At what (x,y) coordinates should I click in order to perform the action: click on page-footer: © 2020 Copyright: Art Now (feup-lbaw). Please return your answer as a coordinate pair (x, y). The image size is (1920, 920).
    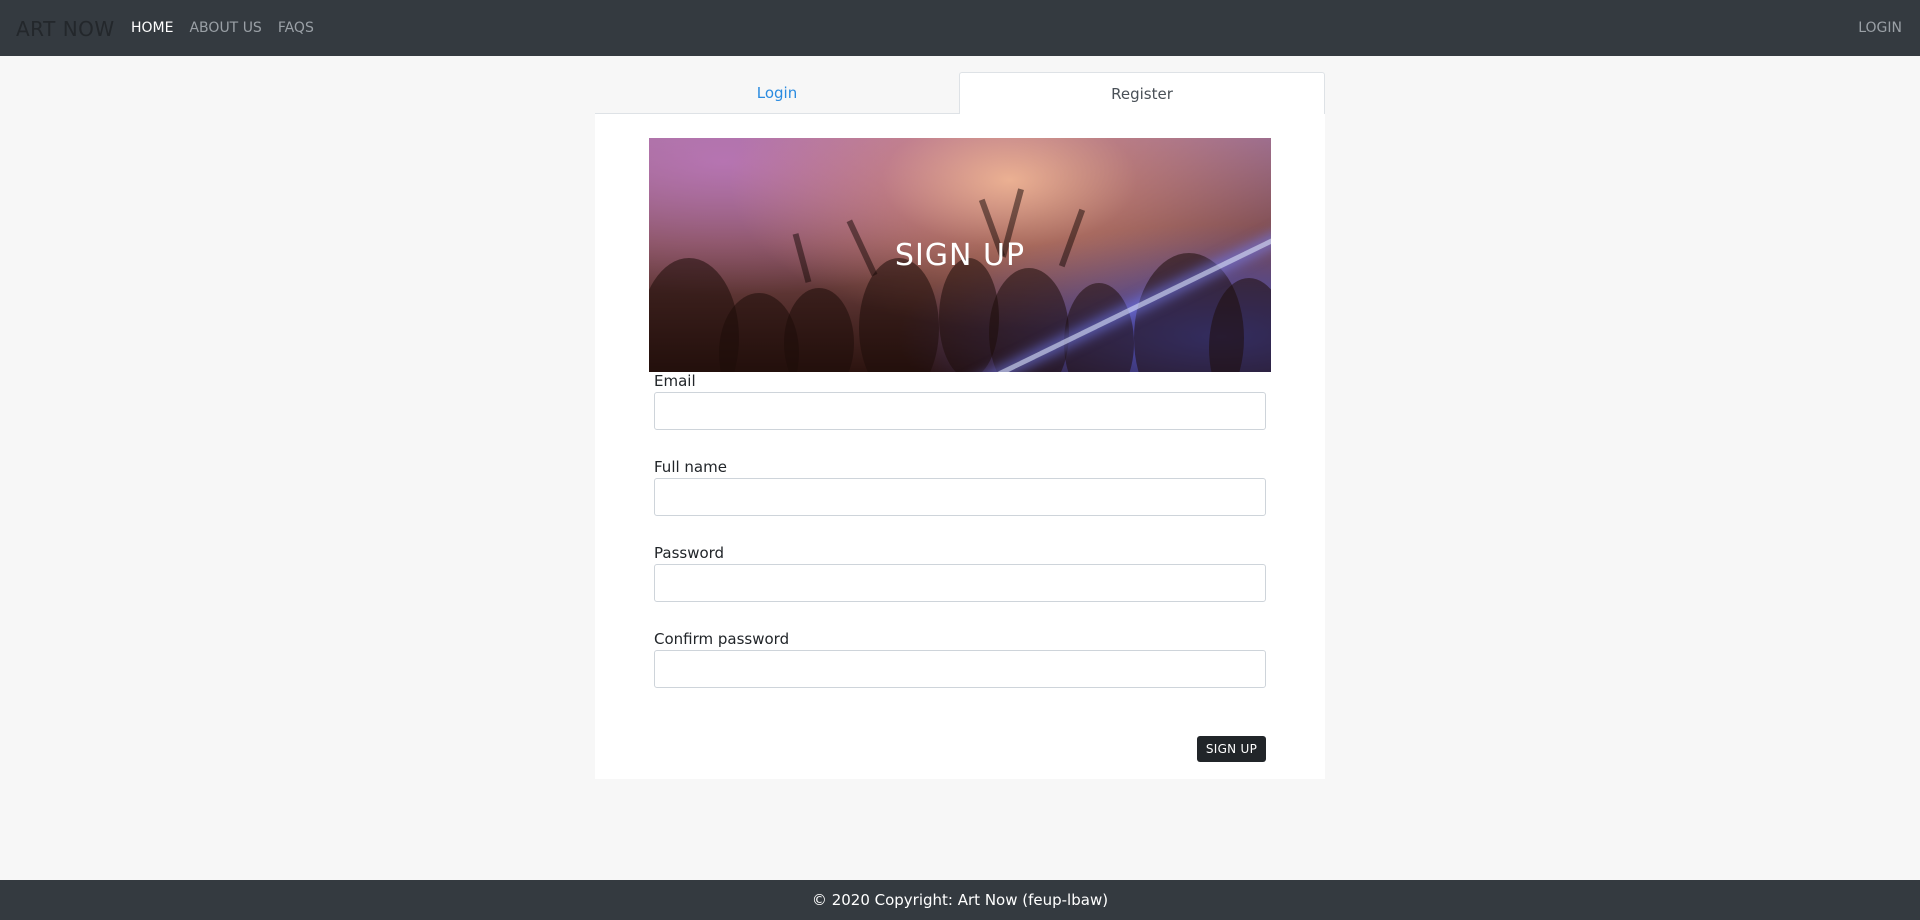
    Looking at the image, I should click on (960, 900).